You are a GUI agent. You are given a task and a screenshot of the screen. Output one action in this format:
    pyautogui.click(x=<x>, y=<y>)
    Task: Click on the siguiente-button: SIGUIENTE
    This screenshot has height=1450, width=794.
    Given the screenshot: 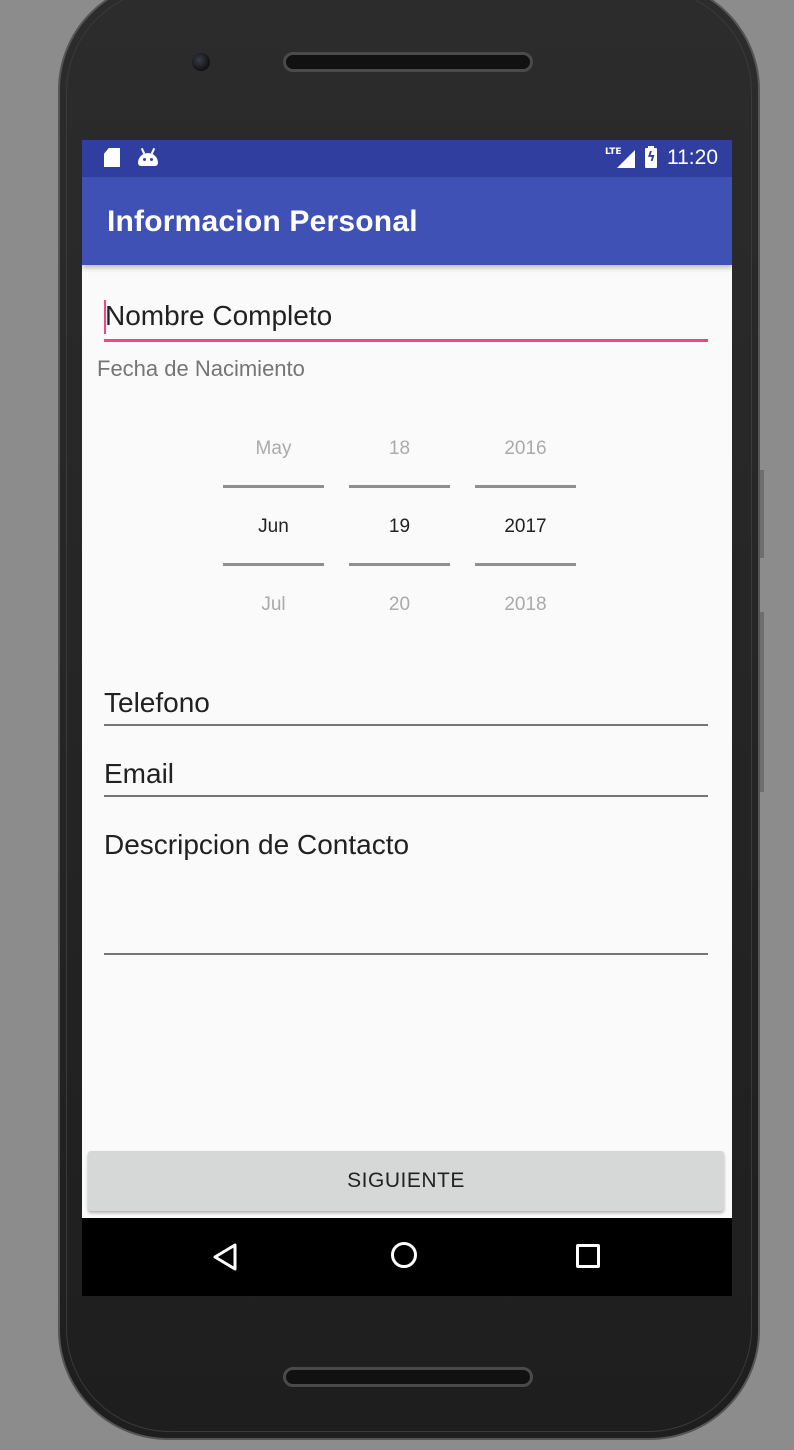 What is the action you would take?
    pyautogui.click(x=406, y=1181)
    